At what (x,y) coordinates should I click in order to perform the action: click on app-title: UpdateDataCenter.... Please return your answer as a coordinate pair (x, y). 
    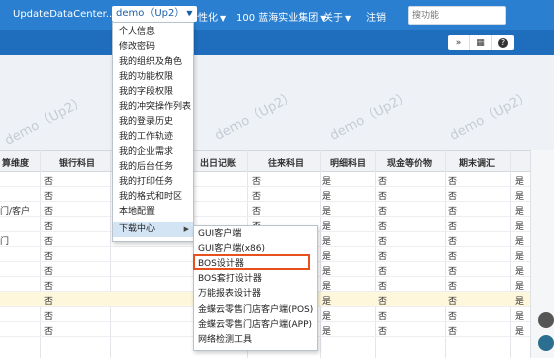
    Looking at the image, I should click on (64, 14).